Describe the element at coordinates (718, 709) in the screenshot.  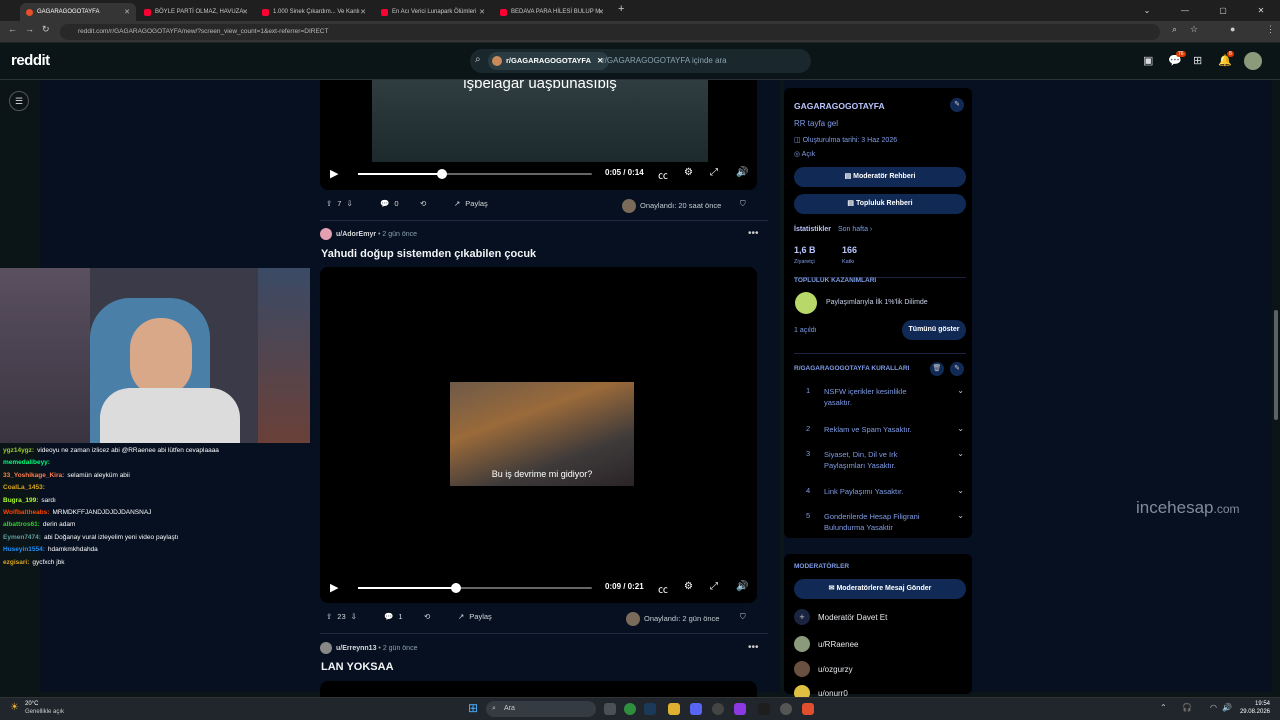
I see `obs-icon` at that location.